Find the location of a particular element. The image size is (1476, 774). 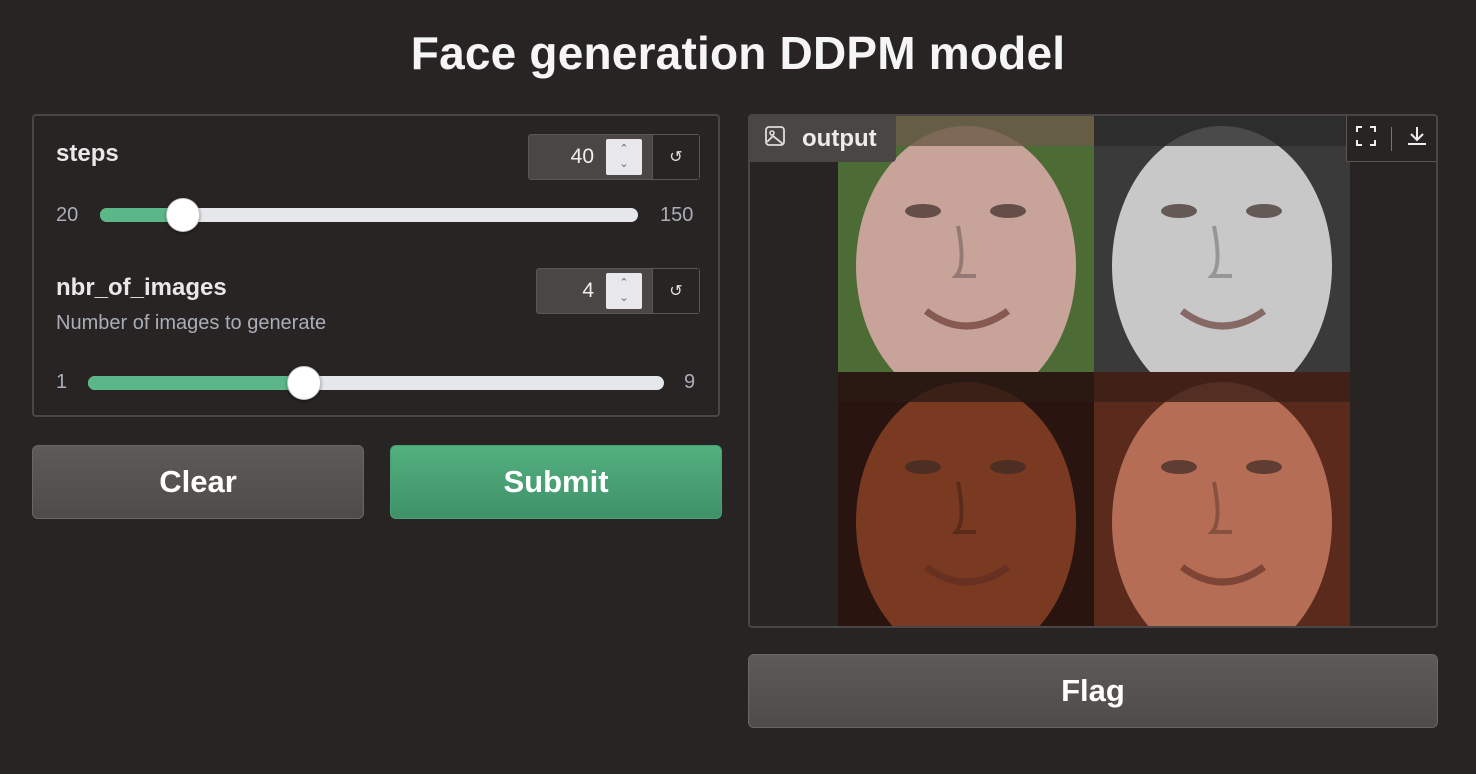

nbr-of-images-number-input: 4 ⌃ ⌄ ↺ is located at coordinates (618, 291).